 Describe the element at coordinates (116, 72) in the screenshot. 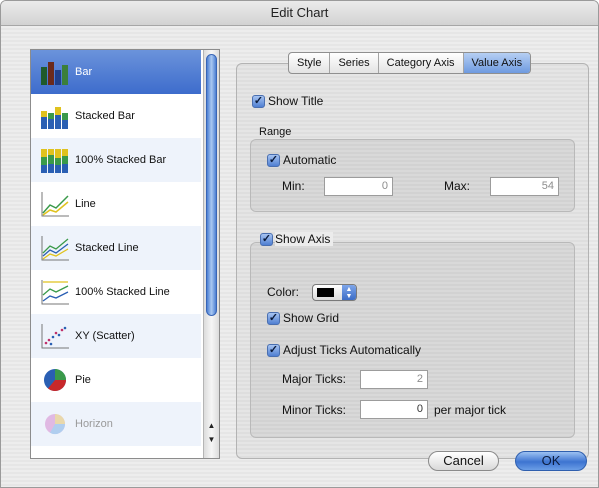

I see `chart-type-item-bar: Bar` at that location.